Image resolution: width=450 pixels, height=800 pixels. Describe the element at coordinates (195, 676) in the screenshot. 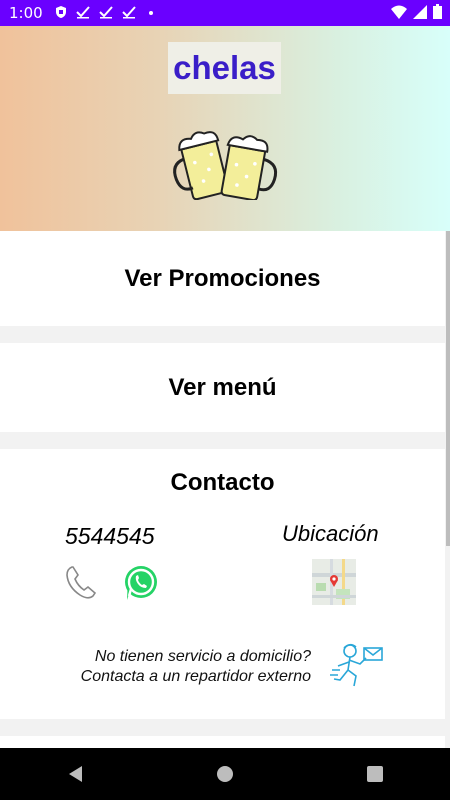

I see `delivery-line-2: Contacta a un repartidor externo` at that location.